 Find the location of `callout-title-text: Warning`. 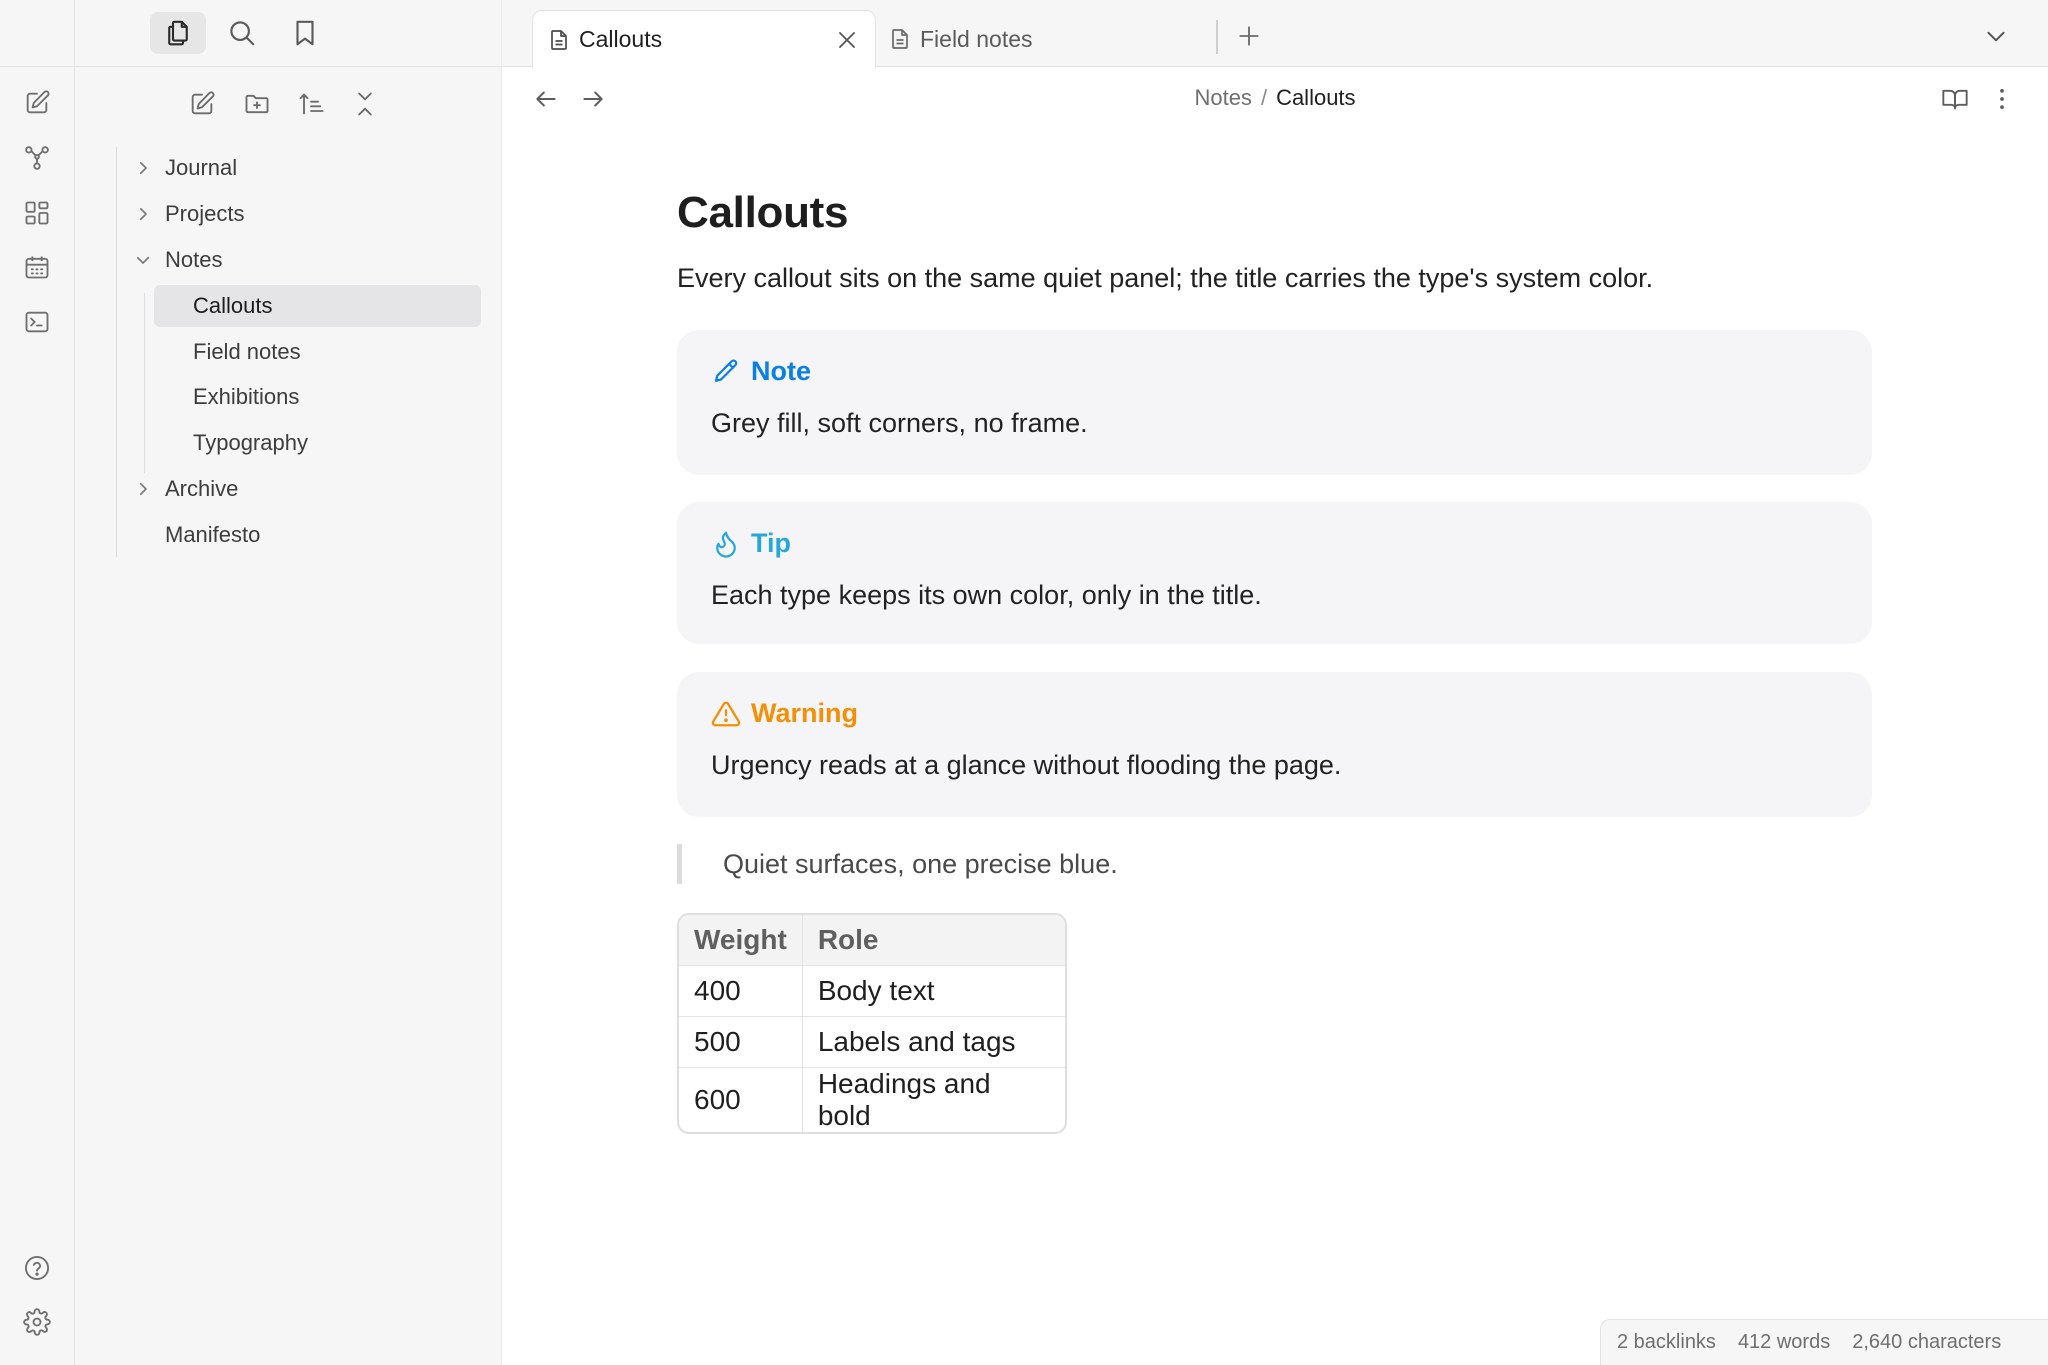

callout-title-text: Warning is located at coordinates (804, 713).